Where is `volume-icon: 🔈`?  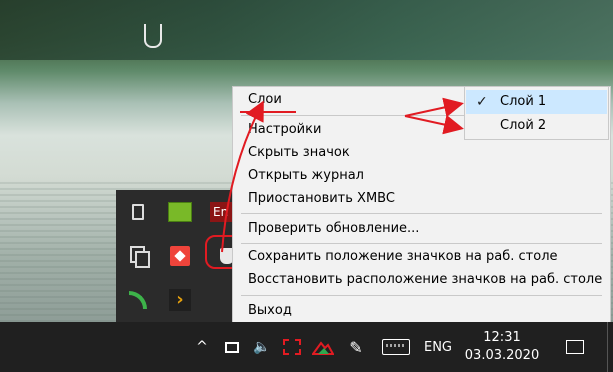 volume-icon: 🔈 is located at coordinates (262, 347).